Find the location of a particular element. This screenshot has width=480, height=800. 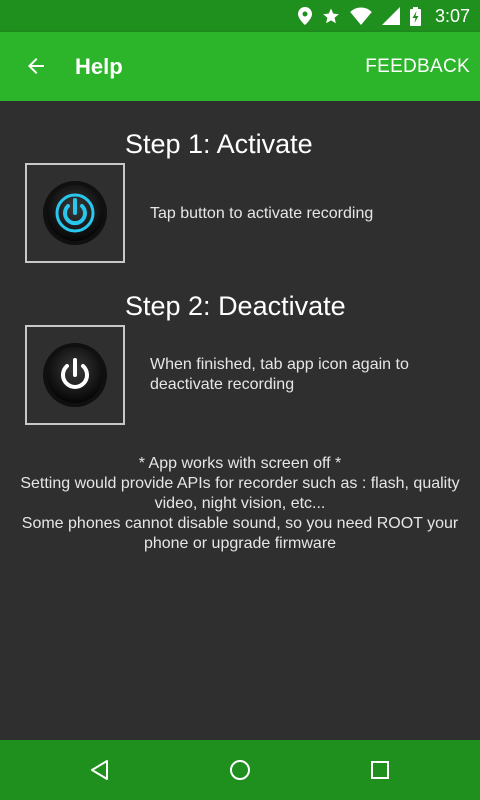

note-screen-off: * App works with screen off * is located at coordinates (240, 463).